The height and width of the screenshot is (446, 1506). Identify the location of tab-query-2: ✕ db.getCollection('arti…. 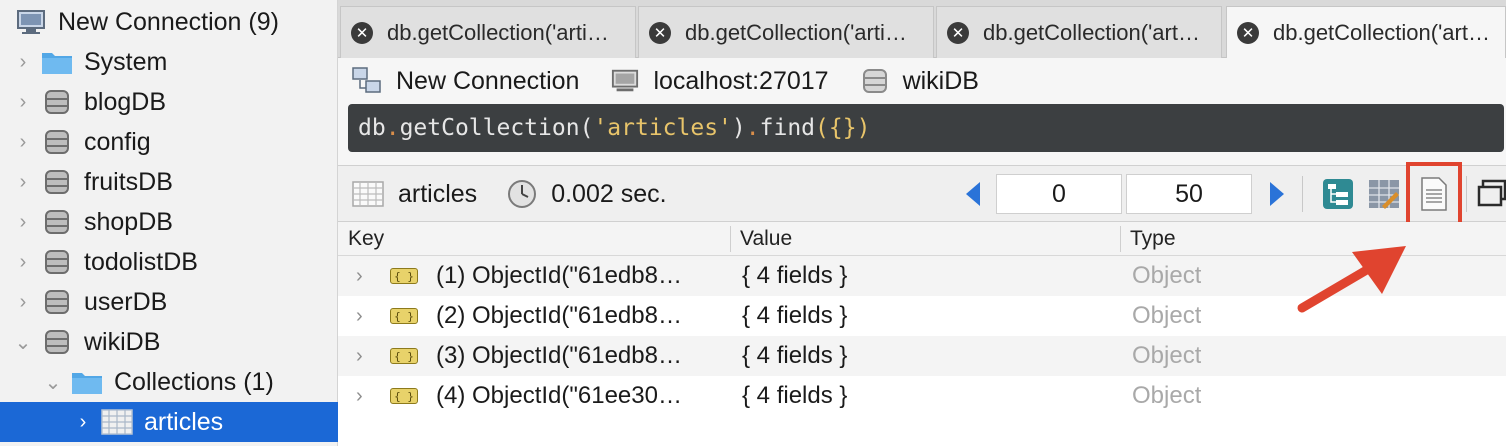
(786, 32).